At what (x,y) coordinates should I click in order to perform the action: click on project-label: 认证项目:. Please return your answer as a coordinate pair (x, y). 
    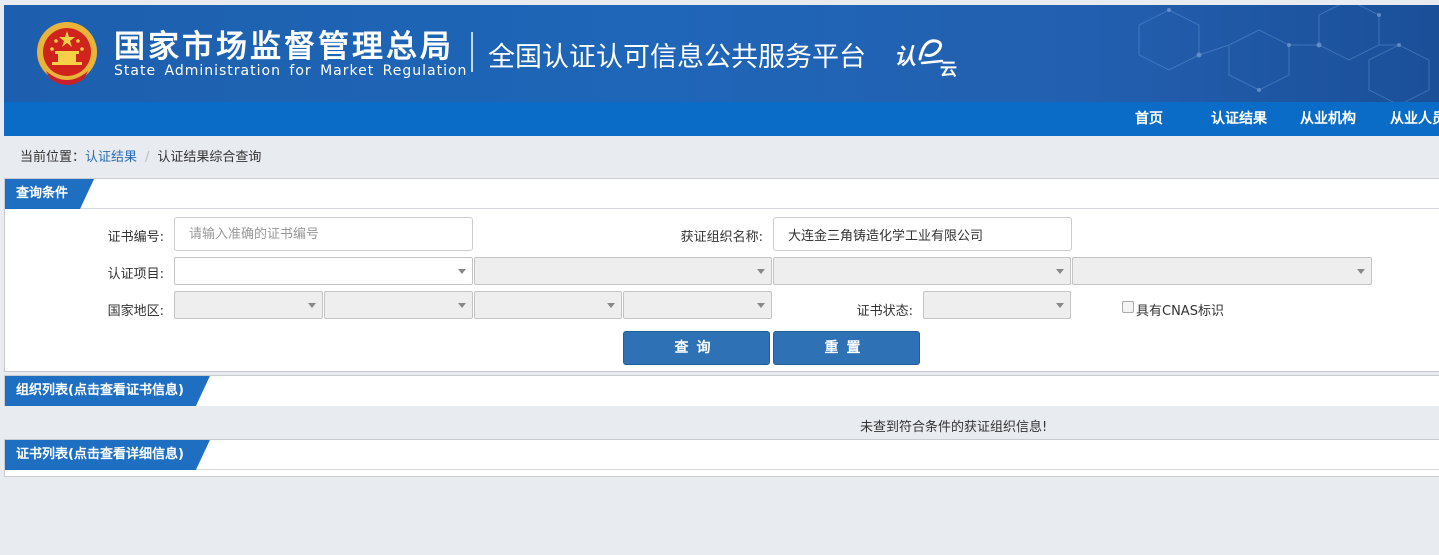
    Looking at the image, I should click on (135, 274).